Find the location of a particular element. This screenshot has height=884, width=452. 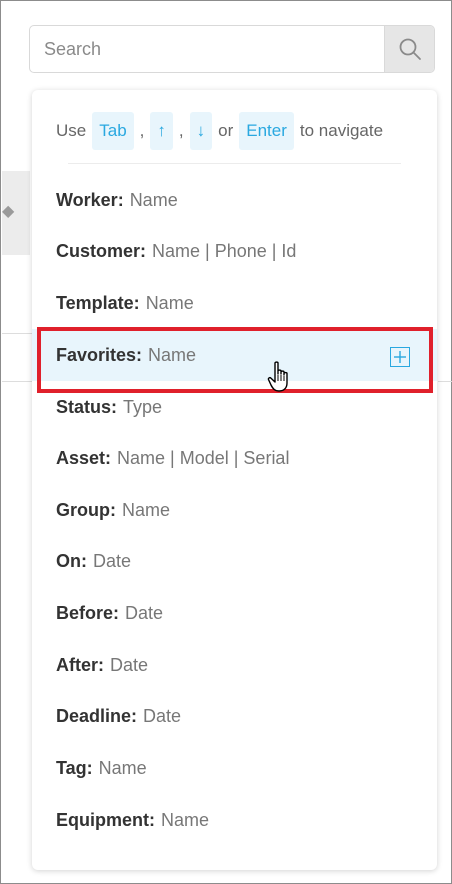

suggestion-asset: Asset: Name | Model | Serial is located at coordinates (234, 458).